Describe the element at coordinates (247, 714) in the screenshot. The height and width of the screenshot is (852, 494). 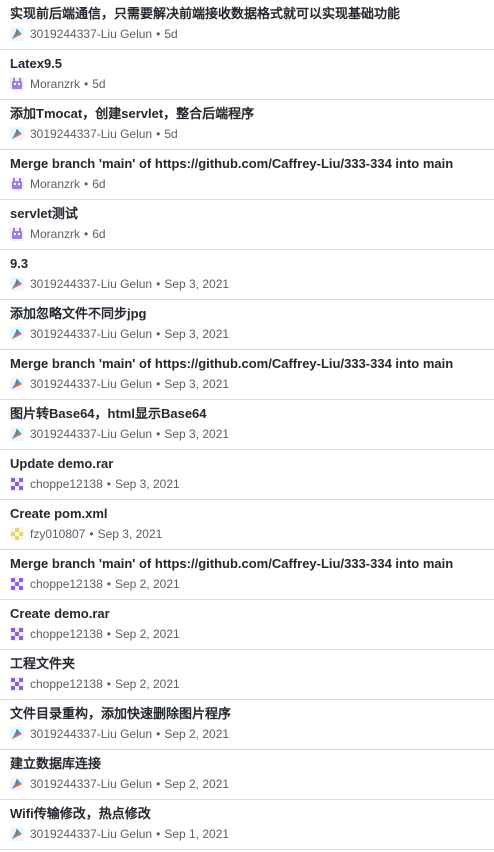
I see `commit-title-link: 文件目录重构，添加快速删除图片程序` at that location.